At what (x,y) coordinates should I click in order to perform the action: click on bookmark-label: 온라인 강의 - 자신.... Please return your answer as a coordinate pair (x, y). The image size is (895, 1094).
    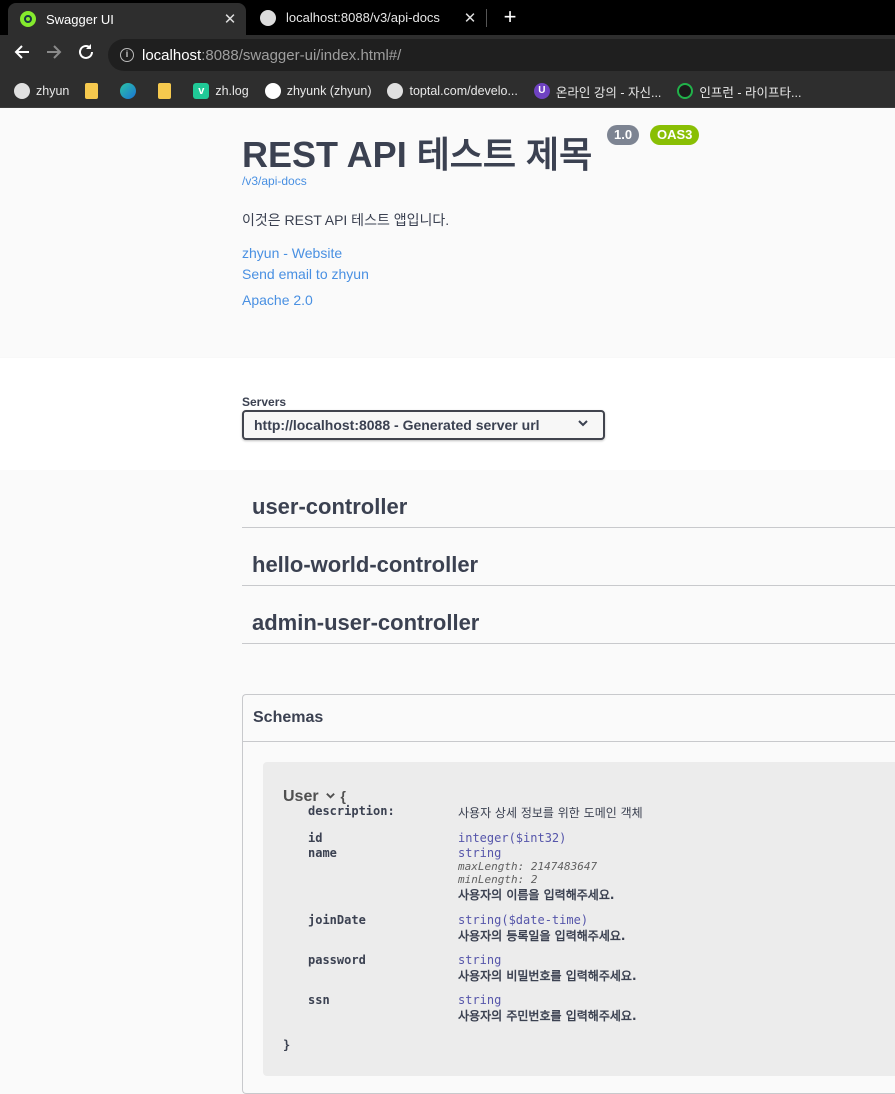
    Looking at the image, I should click on (608, 92).